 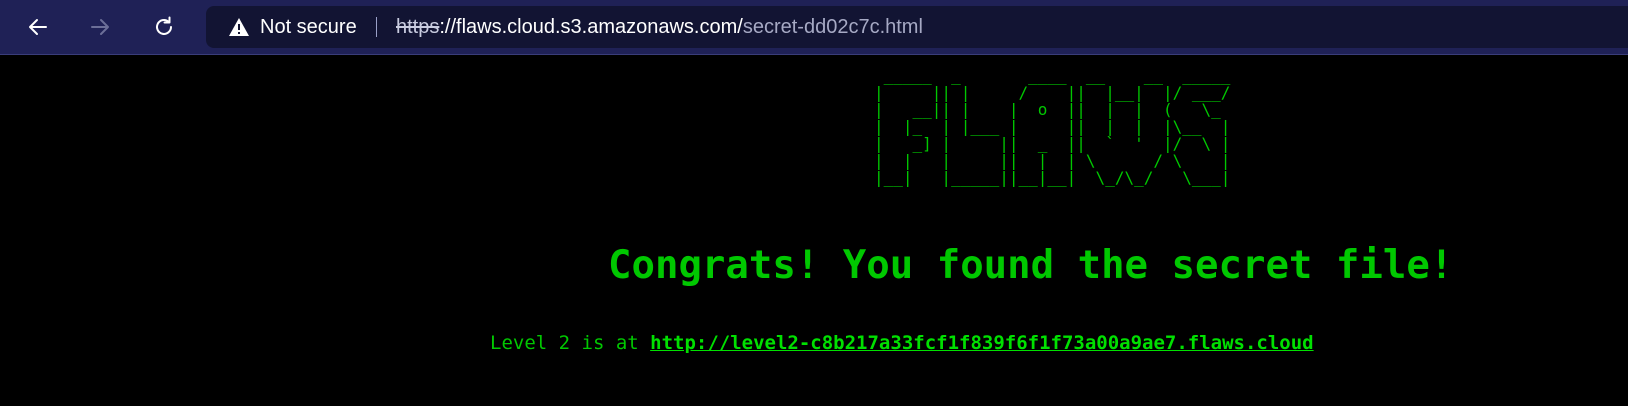 I want to click on congrats-heading: Congrats! You found the secret file!, so click(x=1031, y=265).